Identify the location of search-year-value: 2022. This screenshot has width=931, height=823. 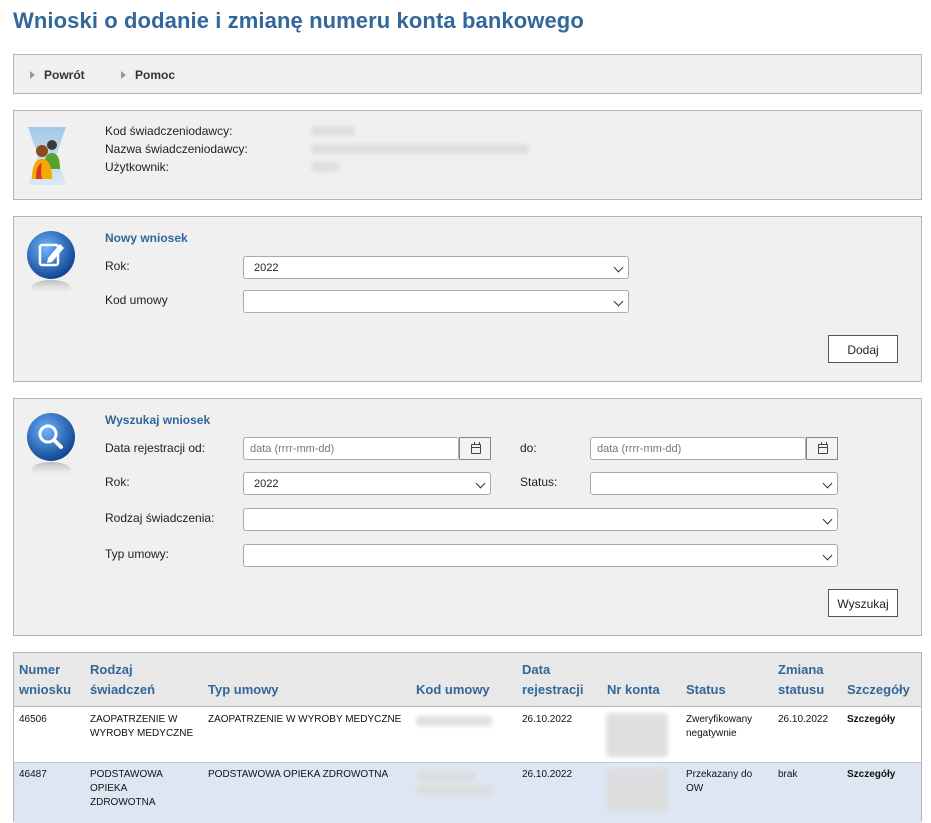
(266, 484).